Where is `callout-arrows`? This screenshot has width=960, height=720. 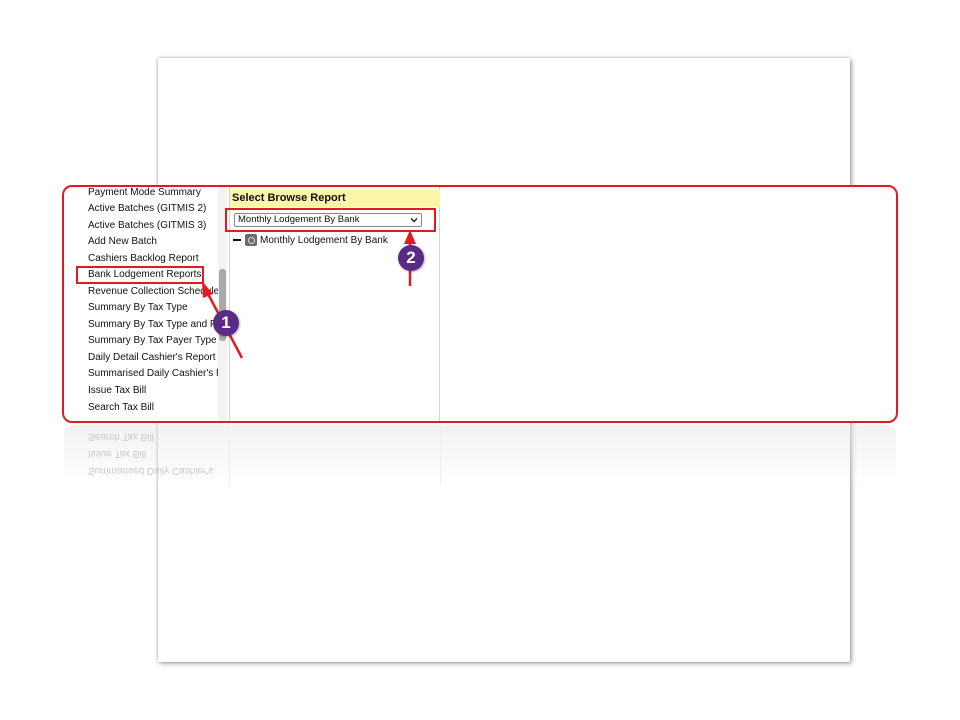 callout-arrows is located at coordinates (309, 294).